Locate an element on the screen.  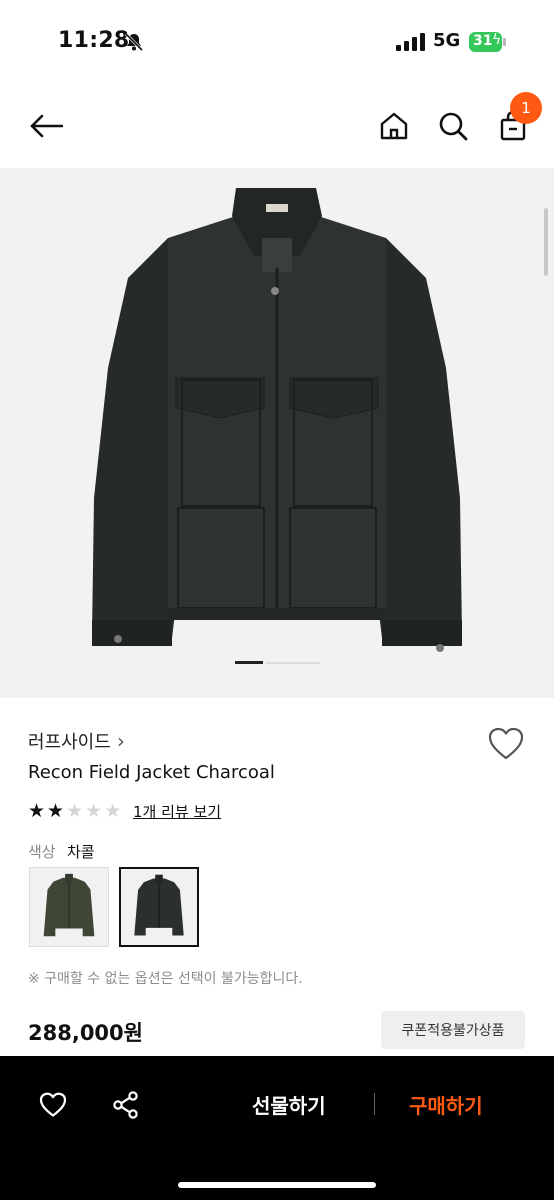
jacket-khaki-thumbnail is located at coordinates (69, 905).